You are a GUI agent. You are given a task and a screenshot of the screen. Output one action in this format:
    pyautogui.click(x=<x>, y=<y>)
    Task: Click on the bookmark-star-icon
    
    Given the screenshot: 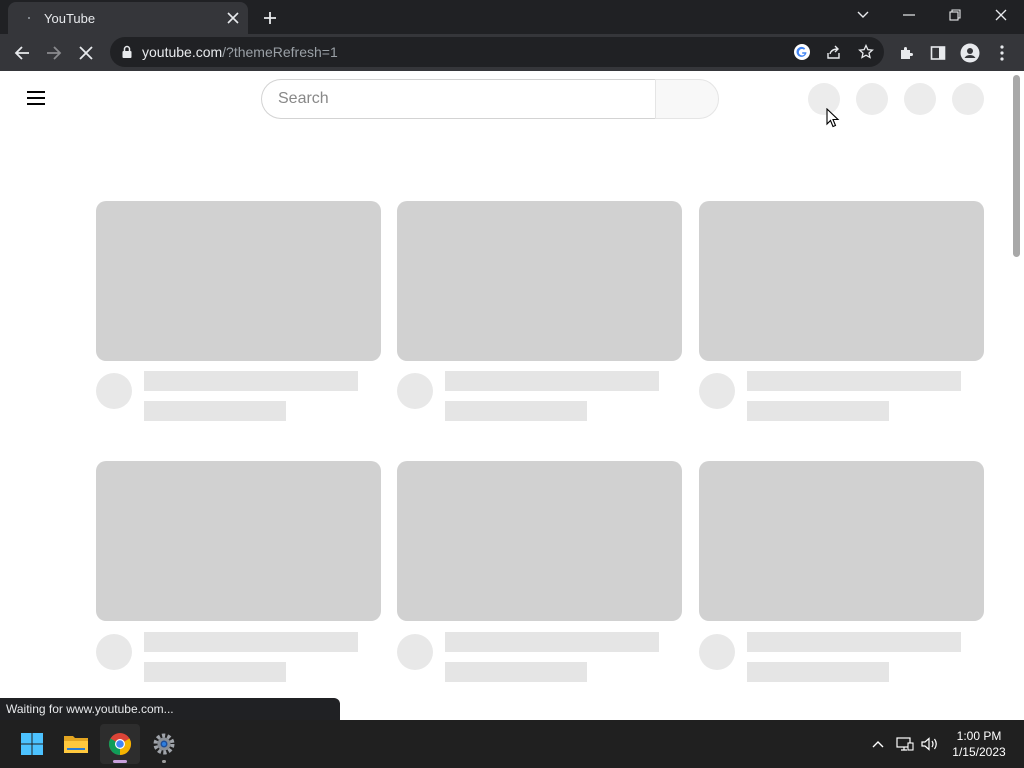 What is the action you would take?
    pyautogui.click(x=866, y=52)
    